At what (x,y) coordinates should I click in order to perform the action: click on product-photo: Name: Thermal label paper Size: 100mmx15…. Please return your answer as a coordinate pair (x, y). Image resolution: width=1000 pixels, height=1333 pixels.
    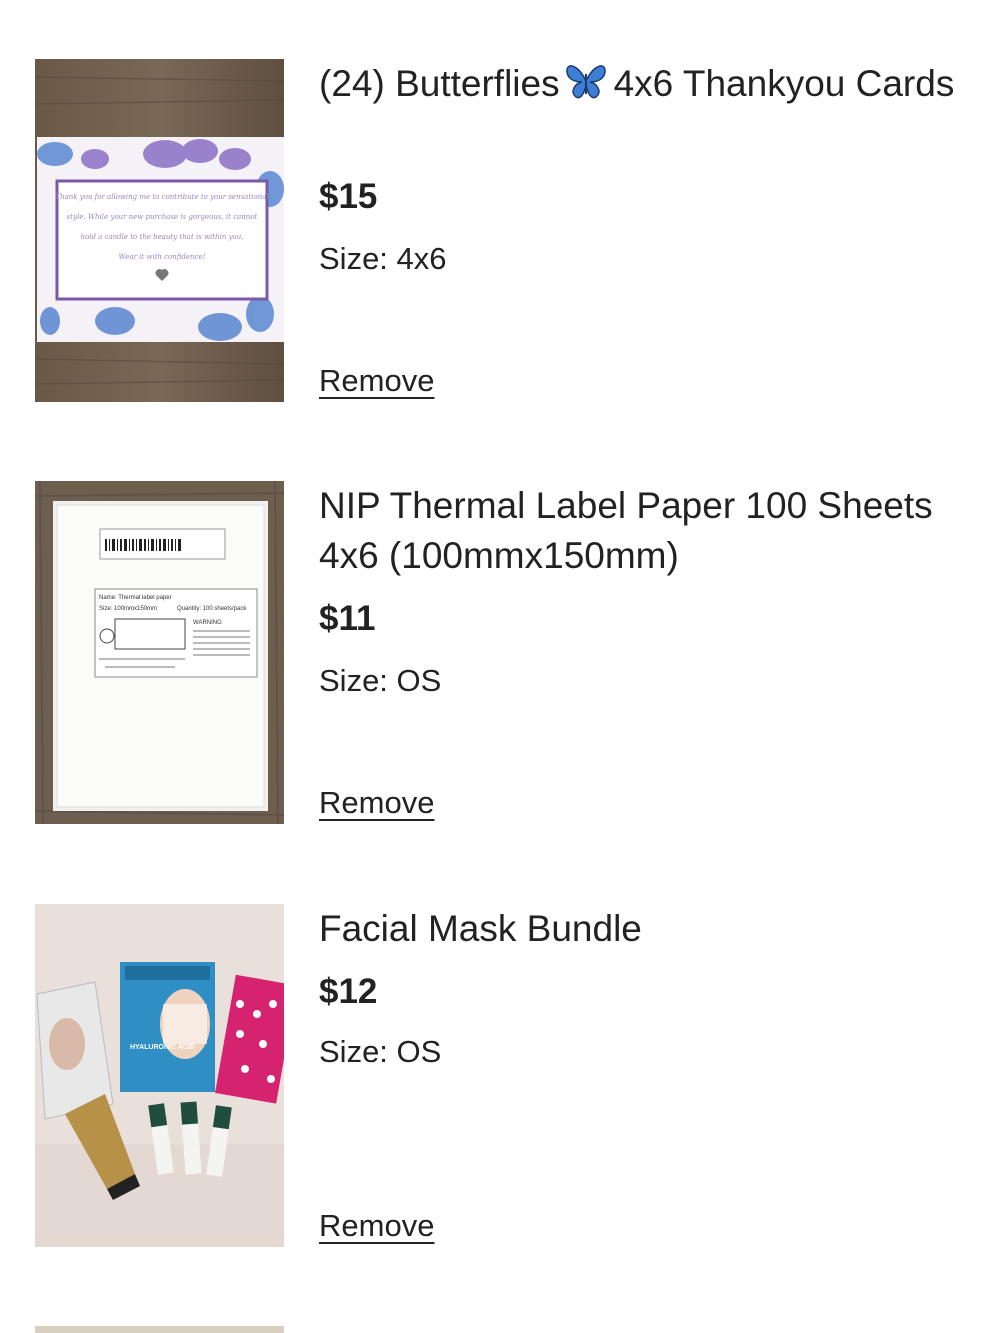
    Looking at the image, I should click on (159, 652).